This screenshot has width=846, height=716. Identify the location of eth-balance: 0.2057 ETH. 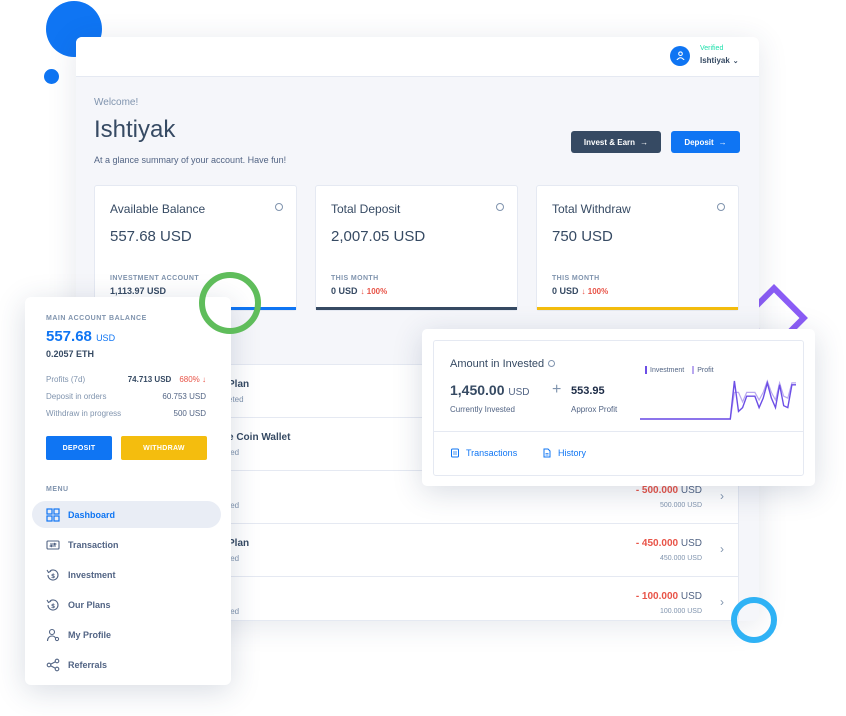
(70, 354).